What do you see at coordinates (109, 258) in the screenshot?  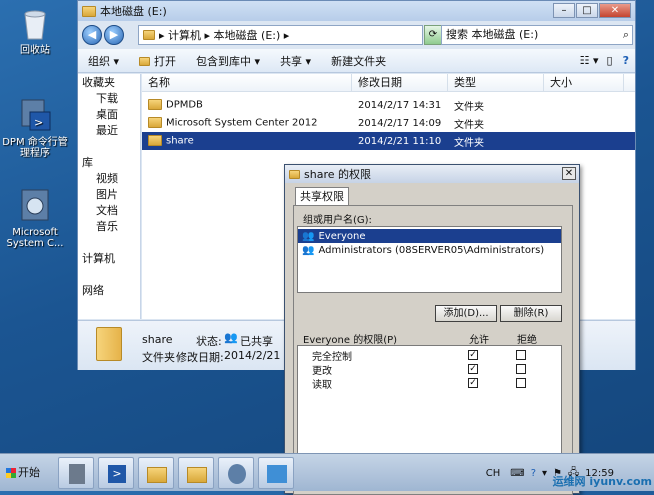 I see `nav-item: 计算机` at bounding box center [109, 258].